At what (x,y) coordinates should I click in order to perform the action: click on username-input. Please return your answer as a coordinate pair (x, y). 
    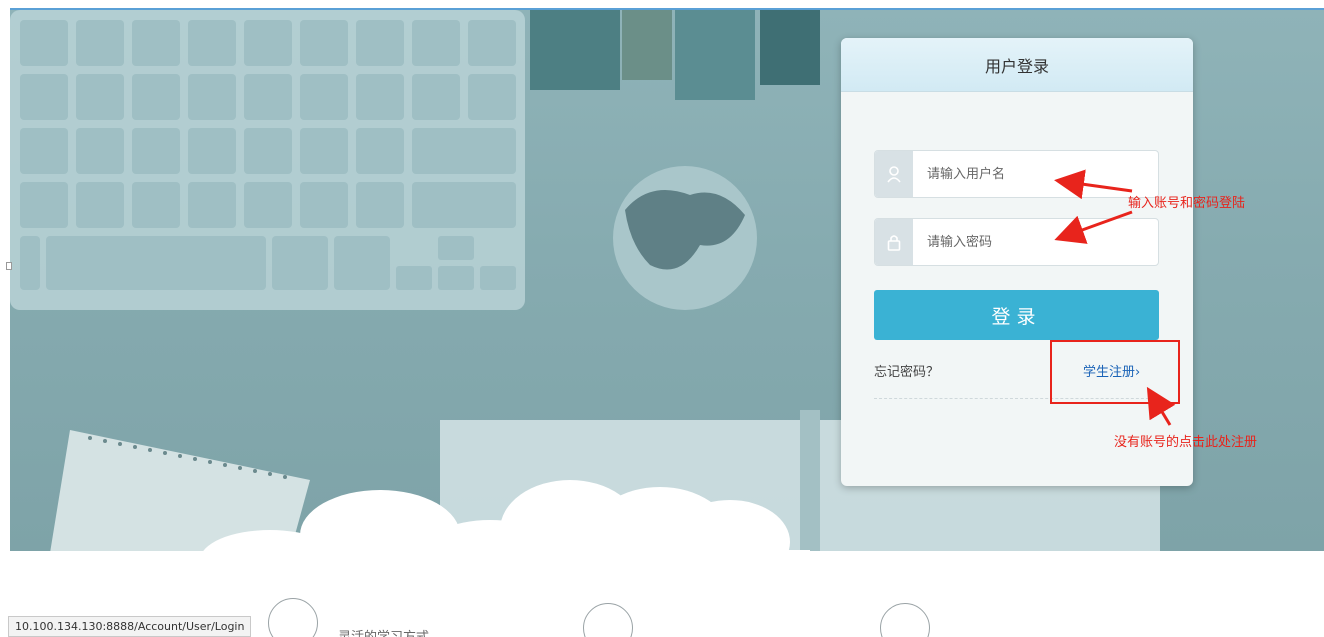
    Looking at the image, I should click on (1035, 174).